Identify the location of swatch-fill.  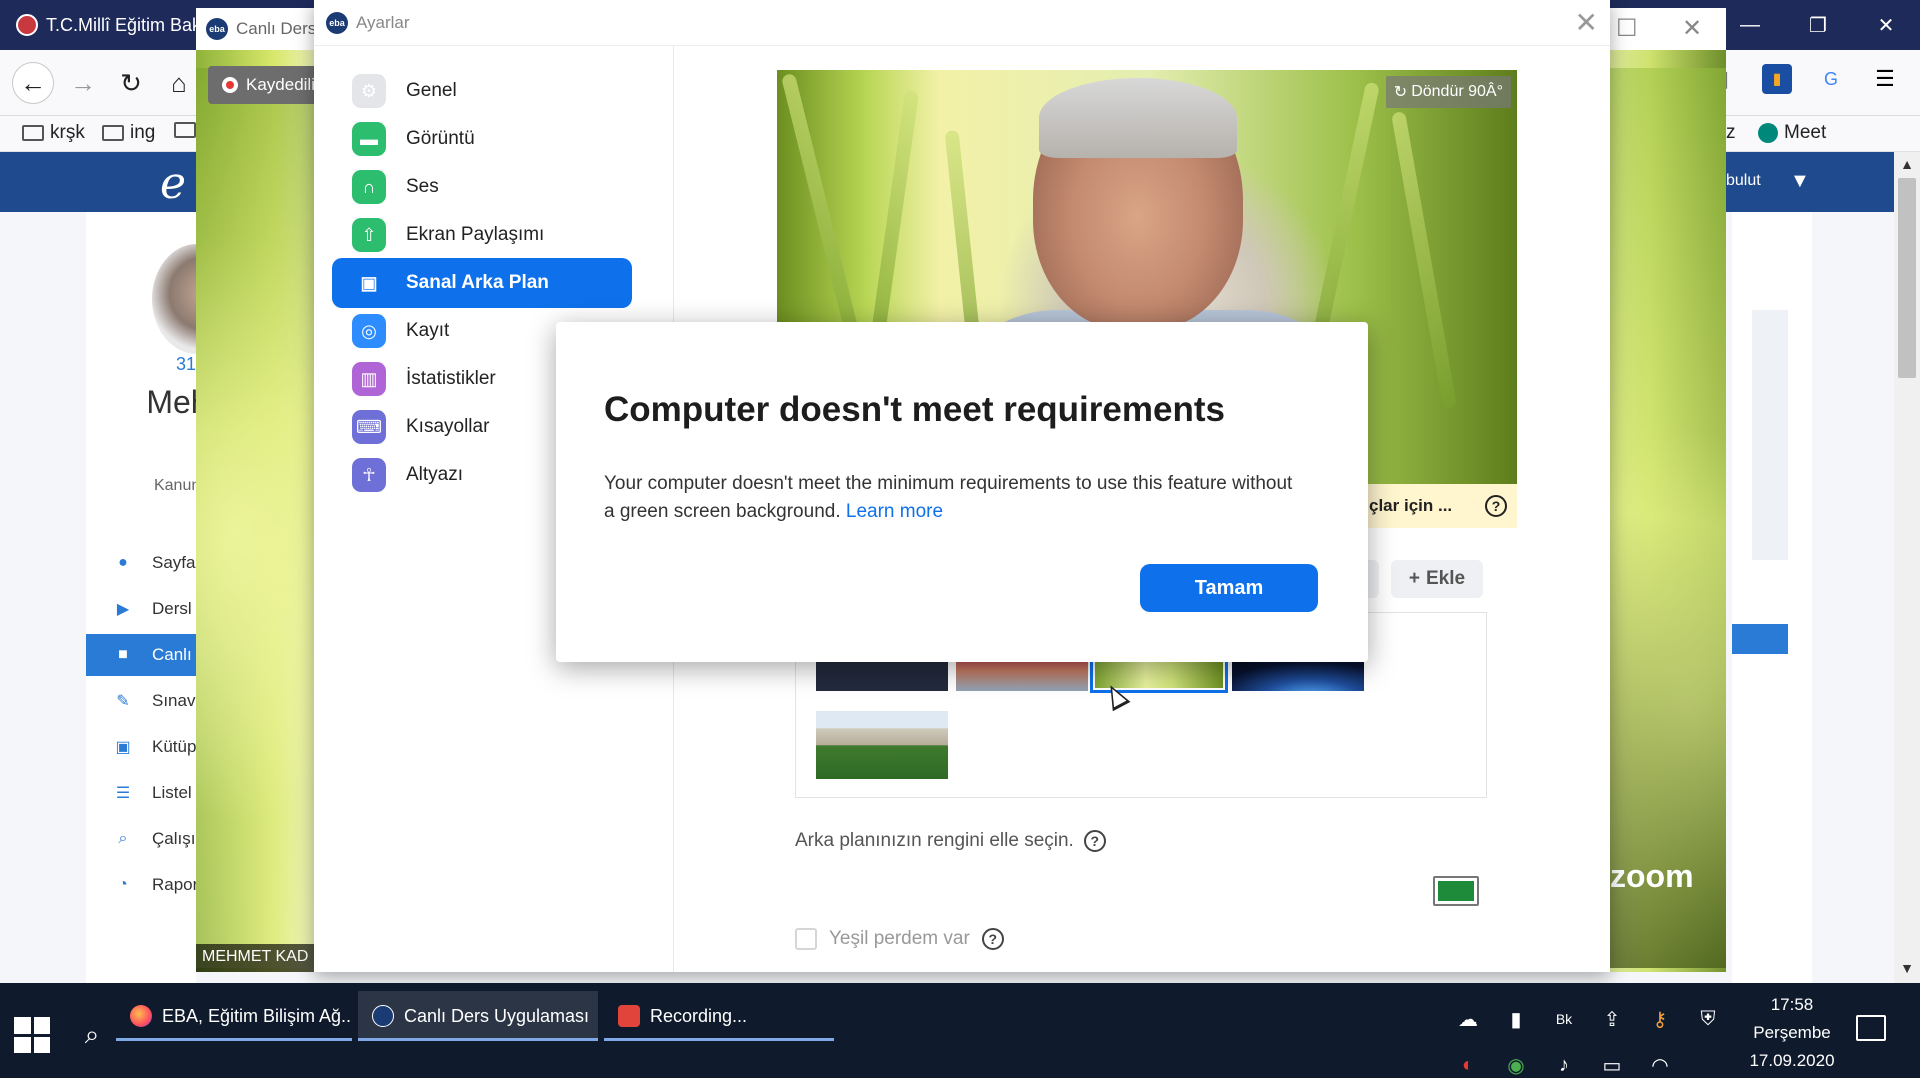
(1456, 891).